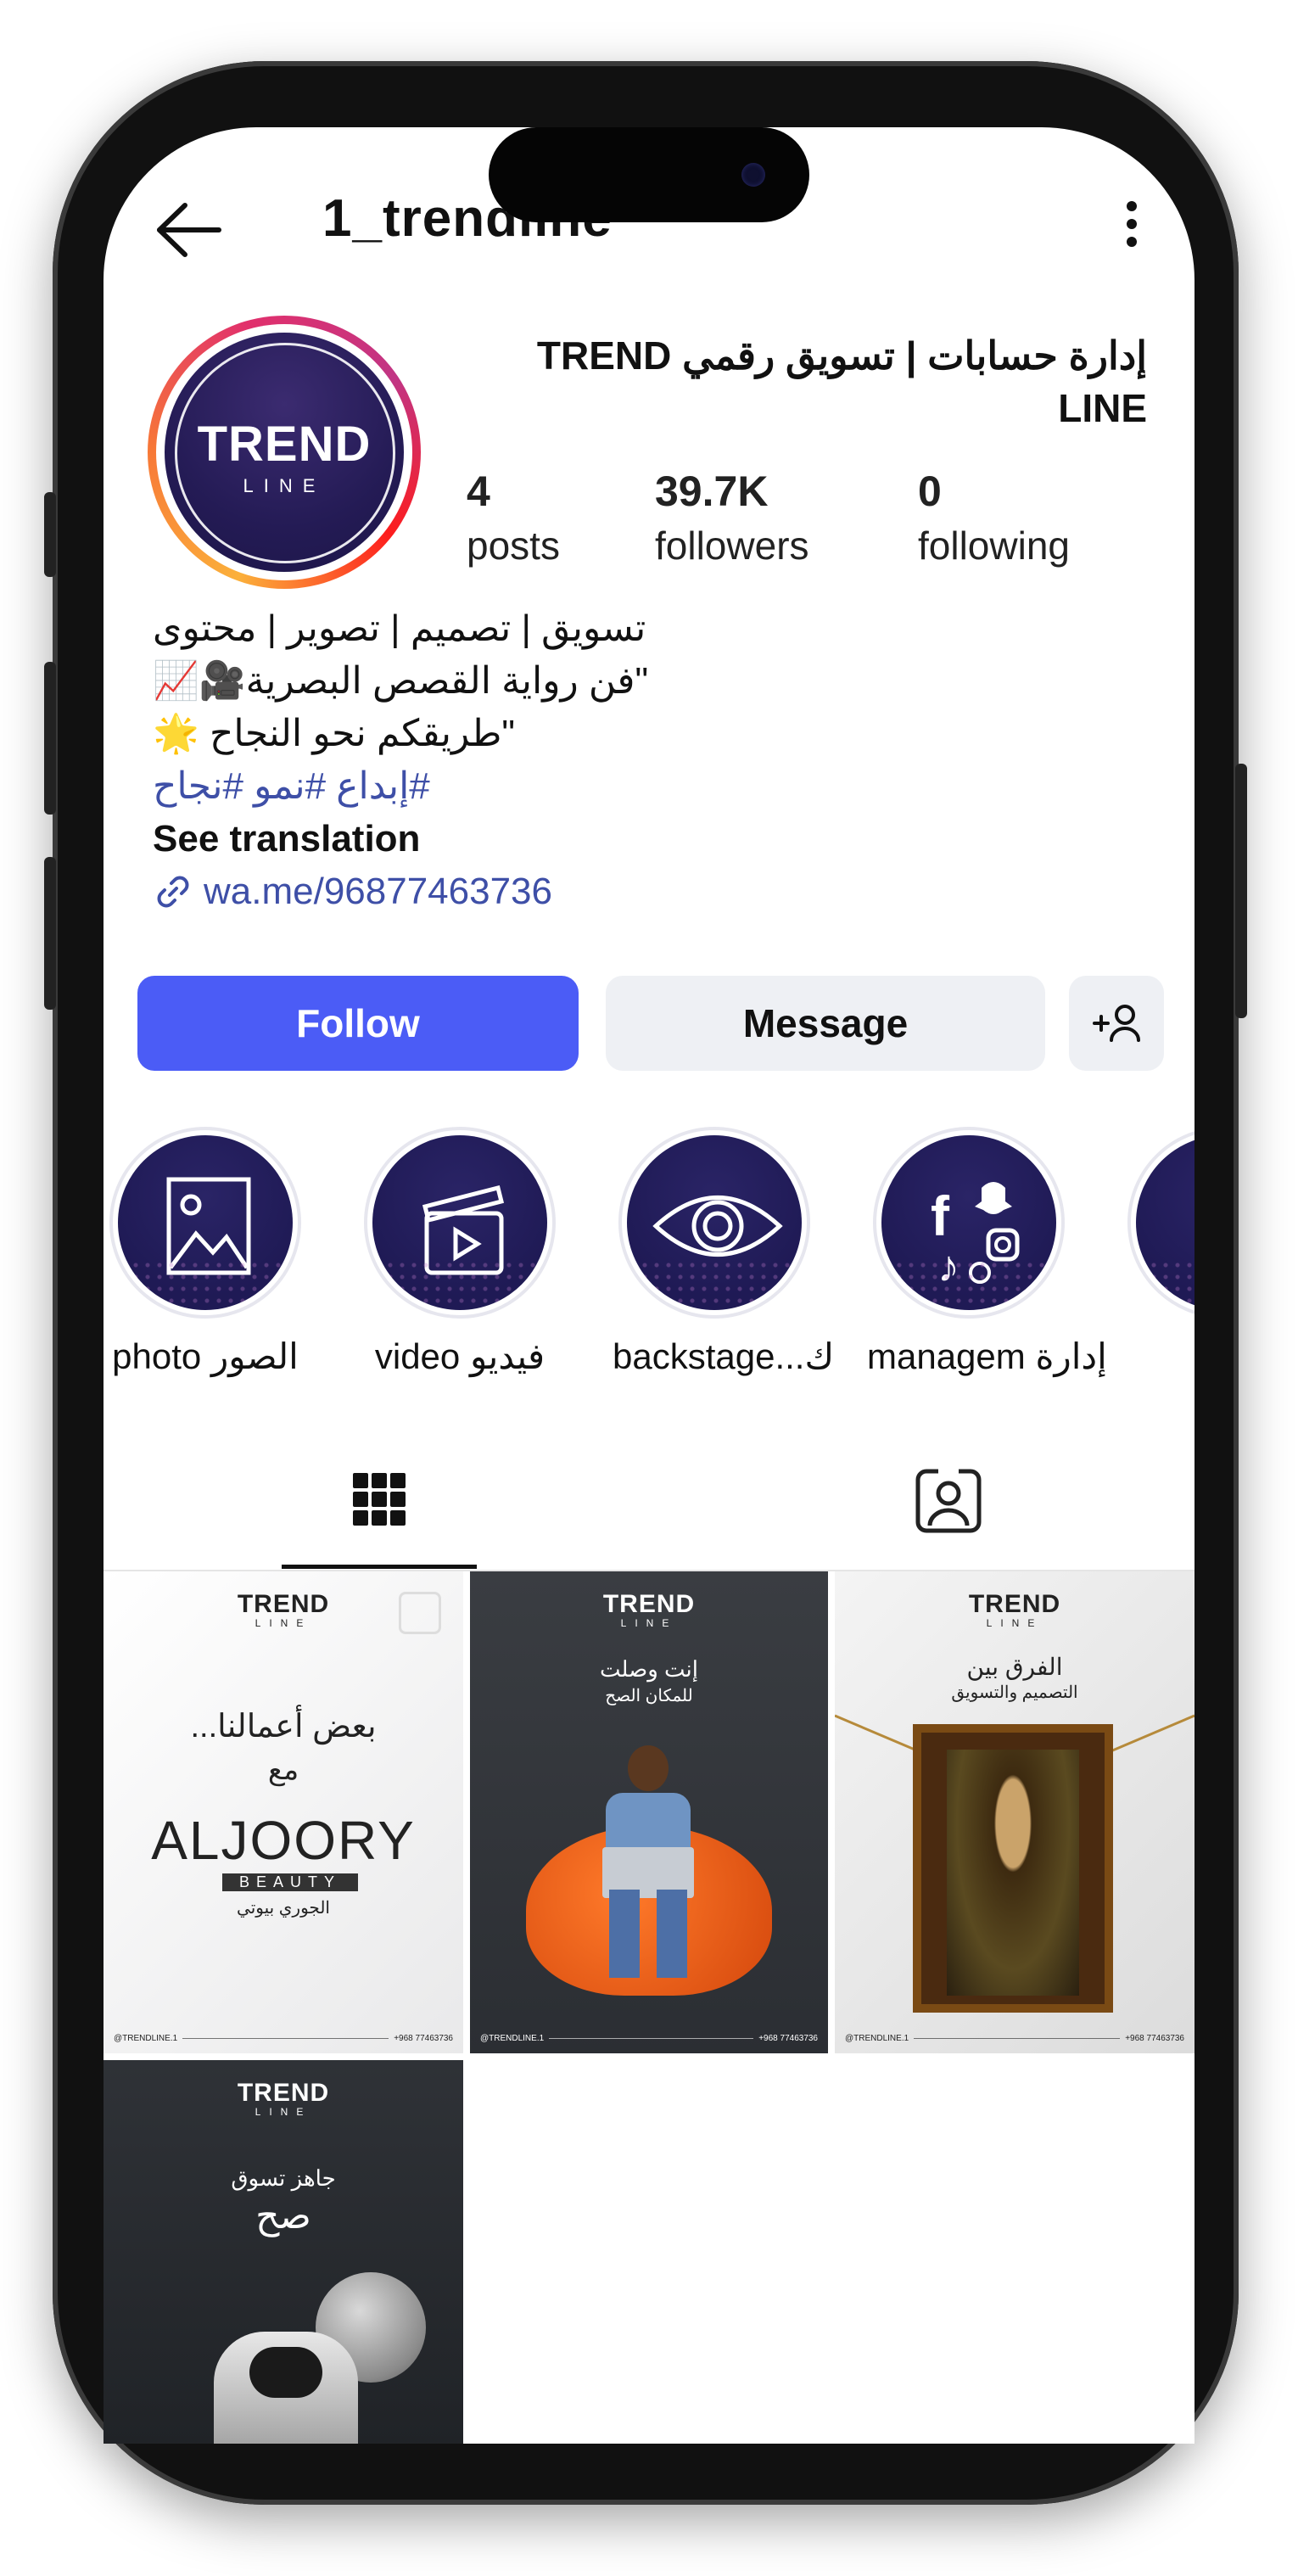 The height and width of the screenshot is (2576, 1298). I want to click on profile-name: إدارة حسابات | تسويق رقمي TREND LINE, so click(841, 381).